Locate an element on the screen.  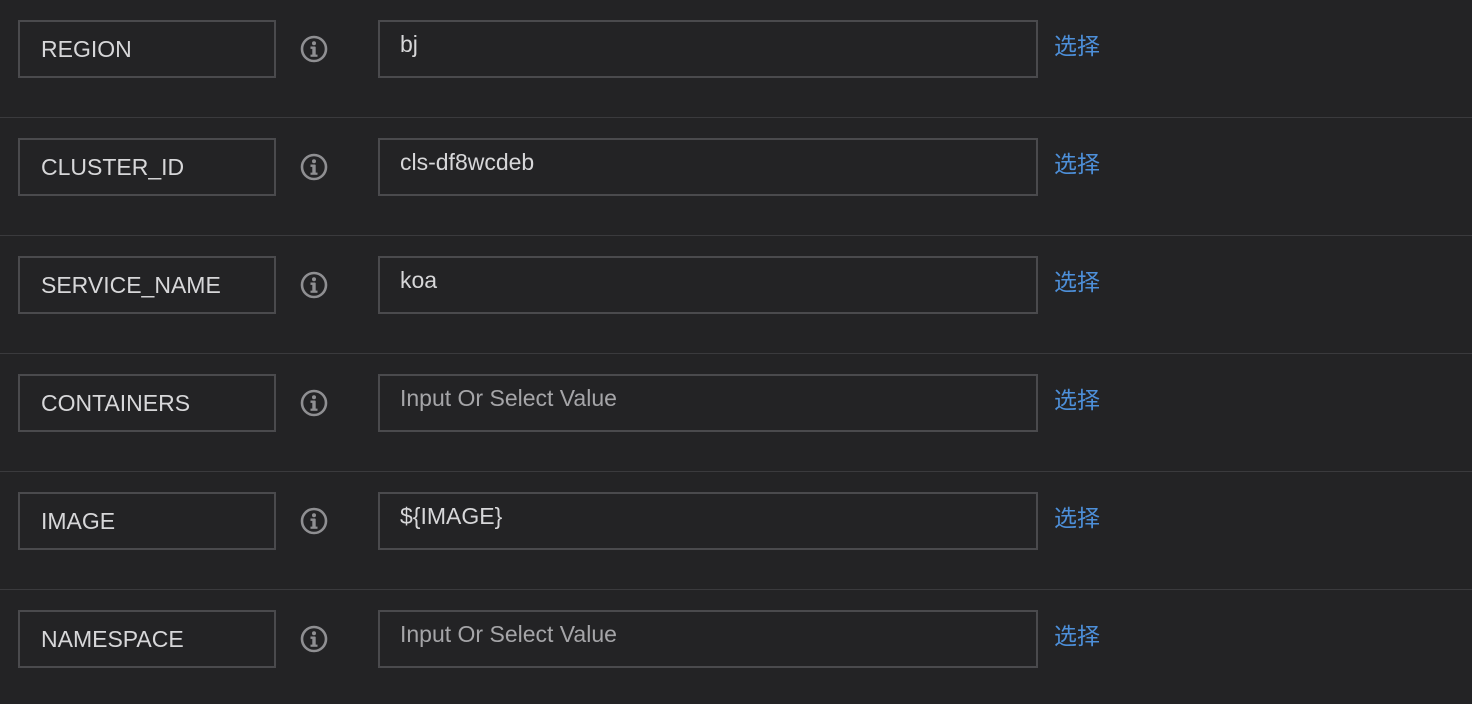
parameter-key: CONTAINERS is located at coordinates (147, 403).